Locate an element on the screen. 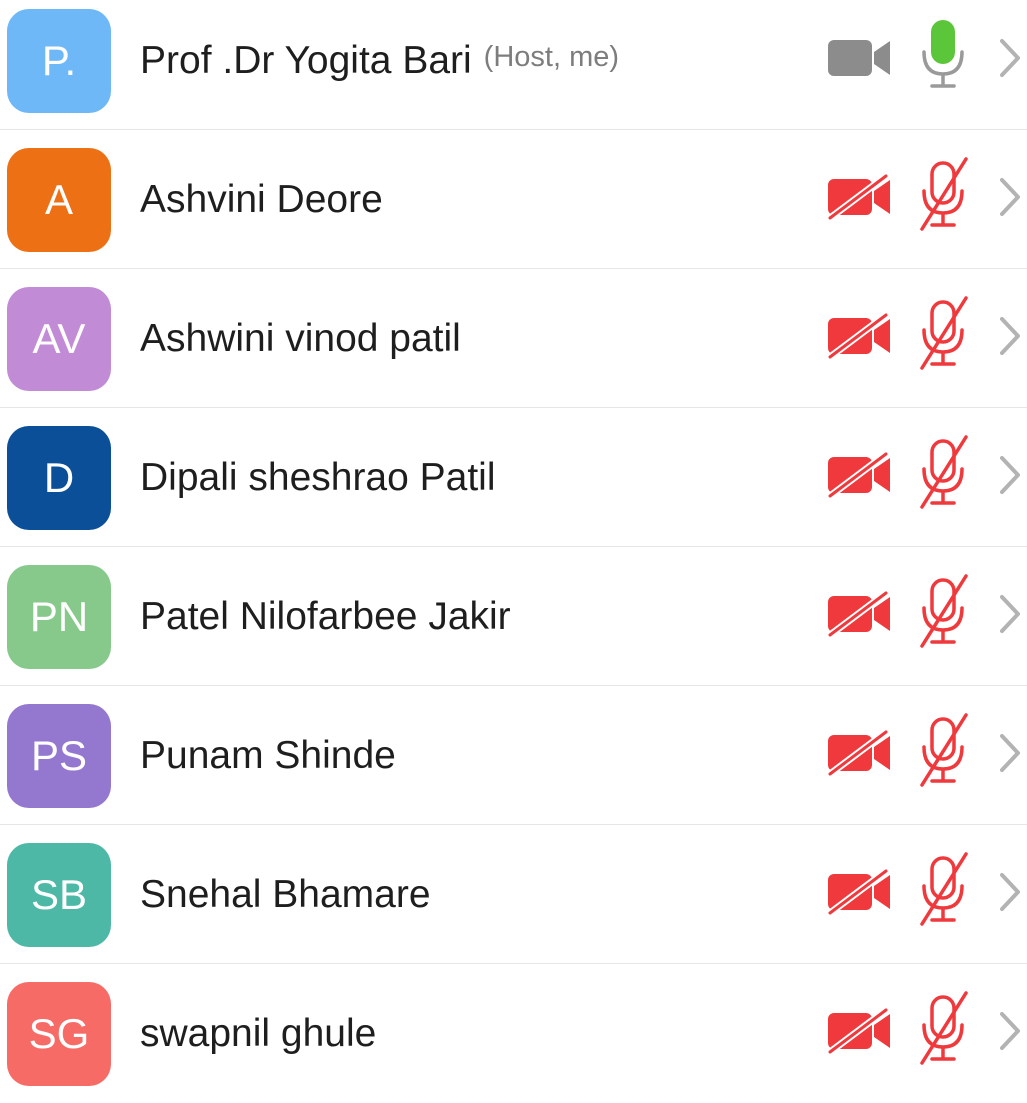 Image resolution: width=1027 pixels, height=1103 pixels. participant-row: SB Snehal Bhamare is located at coordinates (513, 894).